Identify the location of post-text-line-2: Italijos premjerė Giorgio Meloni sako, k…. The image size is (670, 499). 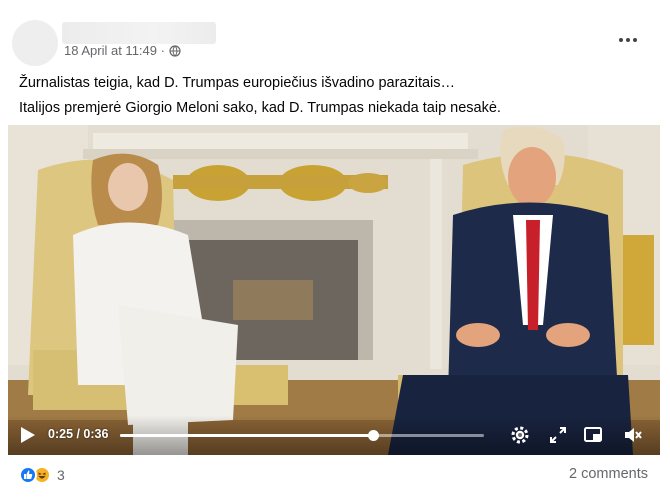
(260, 108).